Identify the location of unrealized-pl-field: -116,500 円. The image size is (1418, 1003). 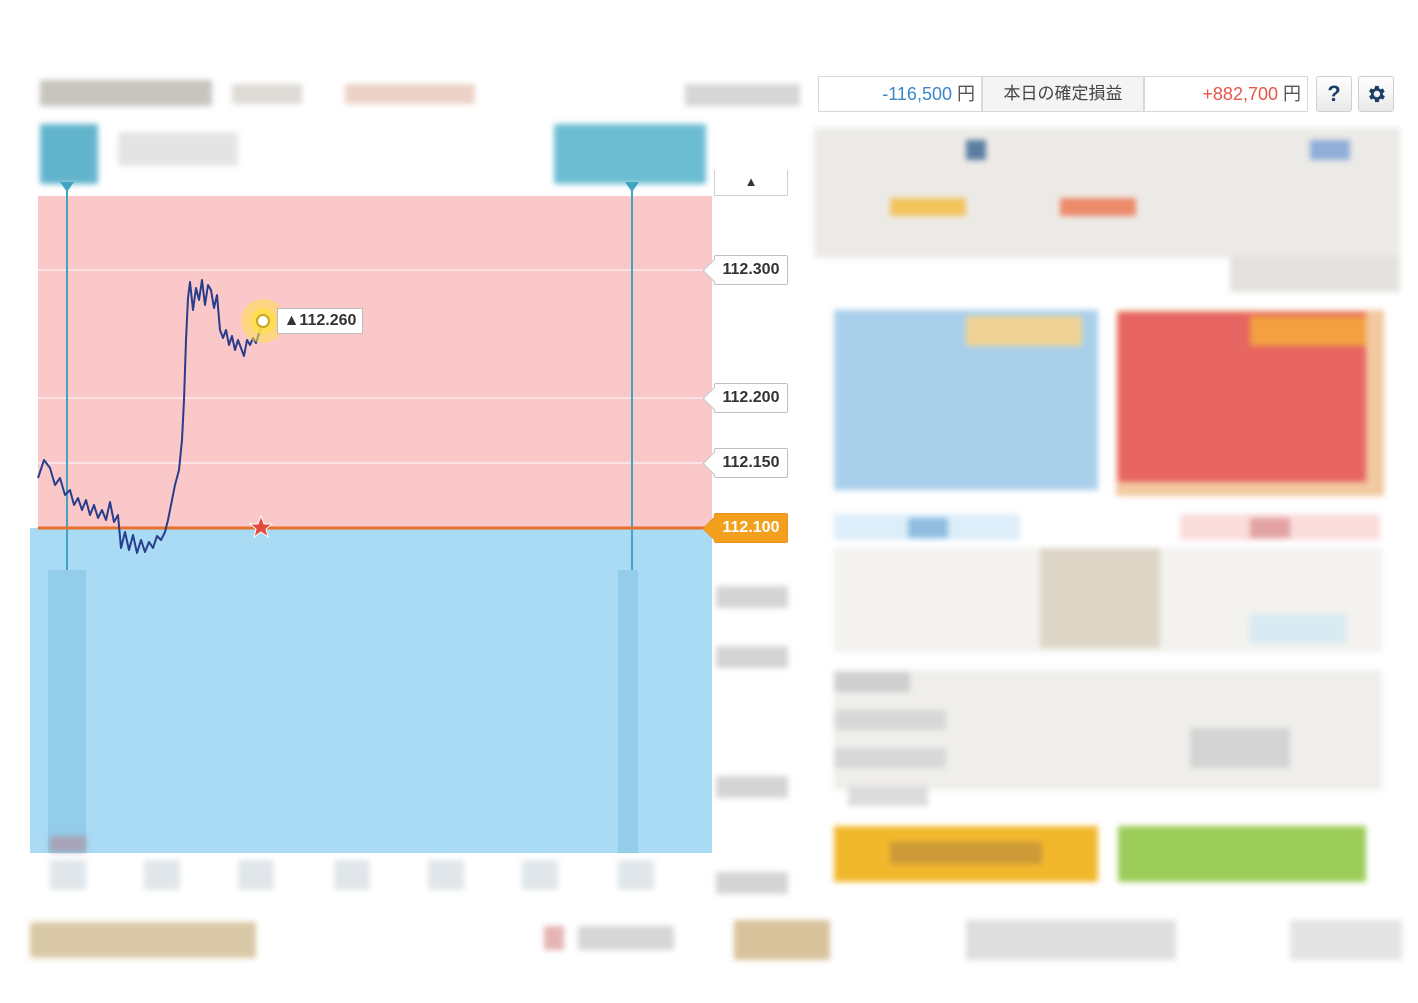
(900, 94).